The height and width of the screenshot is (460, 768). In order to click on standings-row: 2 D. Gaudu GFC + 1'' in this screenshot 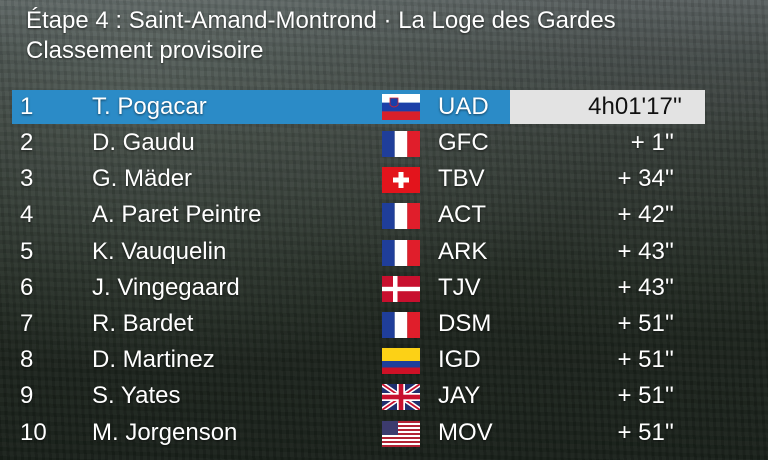, I will do `click(390, 144)`.